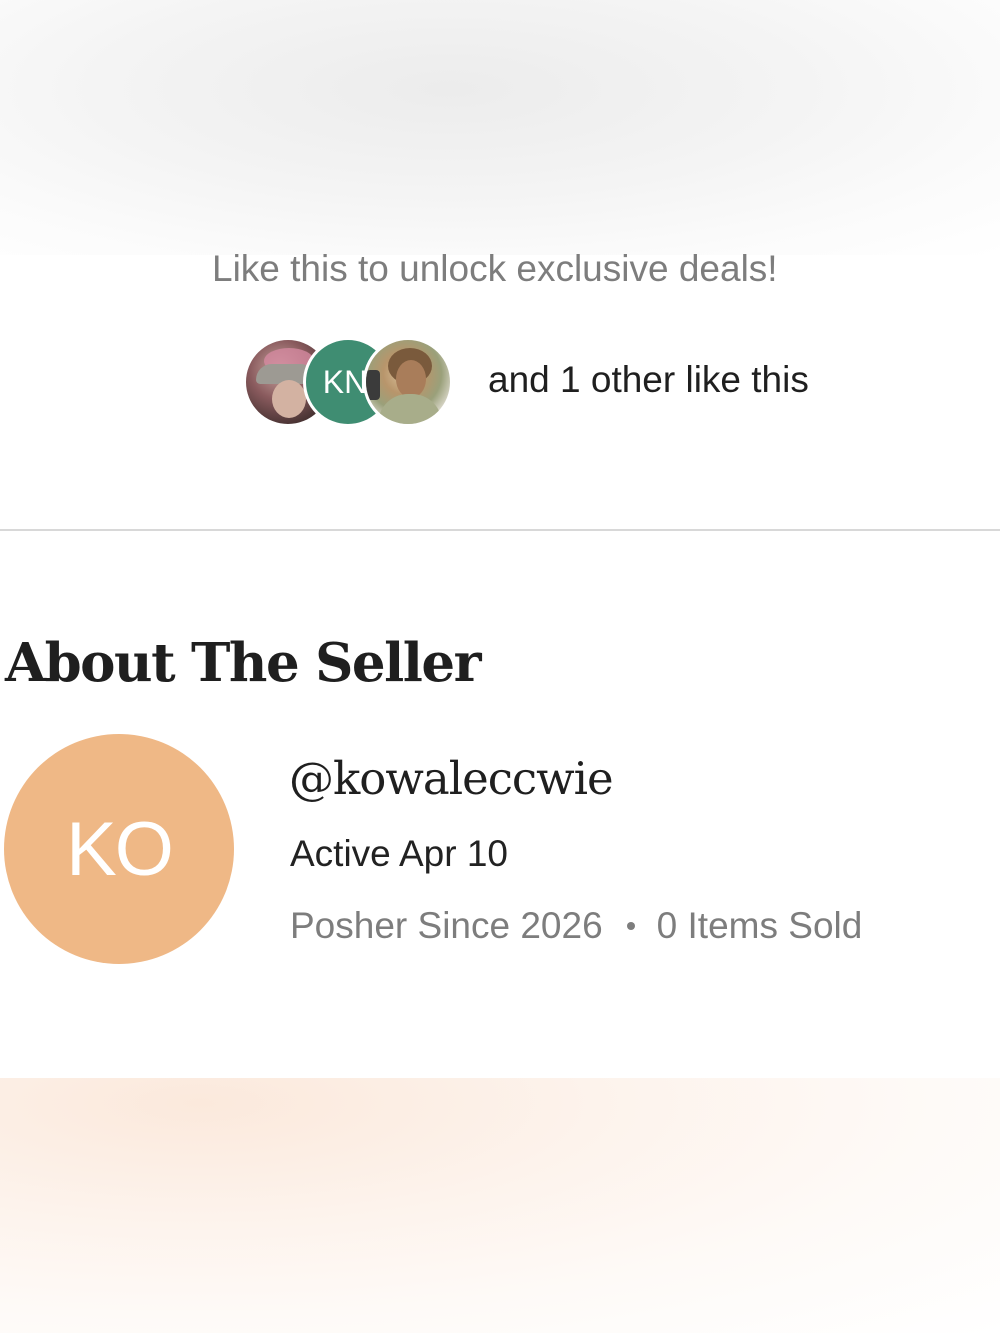 The image size is (1000, 1333). What do you see at coordinates (451, 778) in the screenshot?
I see `seller-username: @kowaleccwie` at bounding box center [451, 778].